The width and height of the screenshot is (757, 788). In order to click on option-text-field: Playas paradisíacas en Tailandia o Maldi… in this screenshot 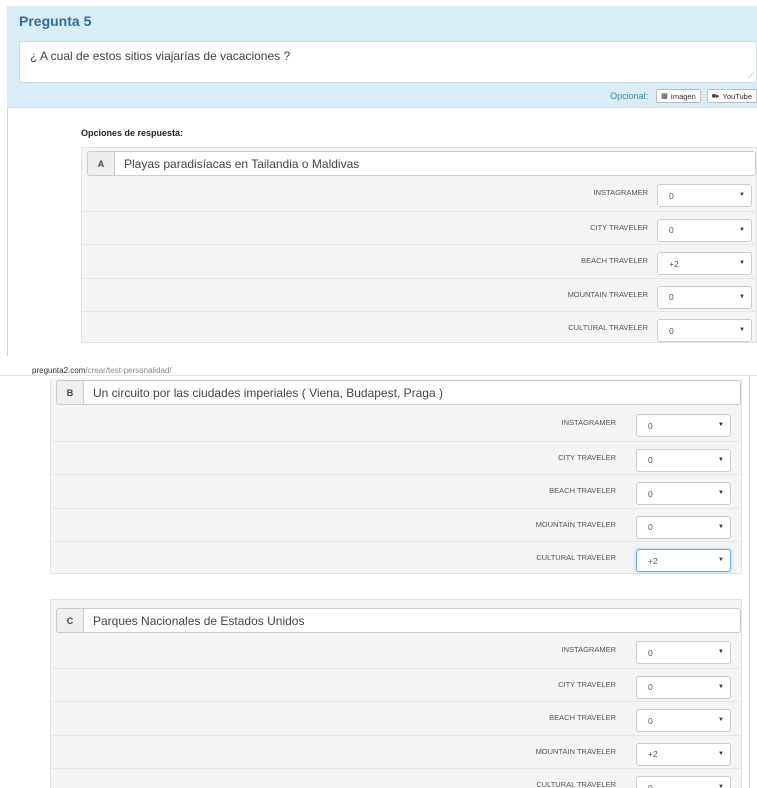, I will do `click(435, 163)`.